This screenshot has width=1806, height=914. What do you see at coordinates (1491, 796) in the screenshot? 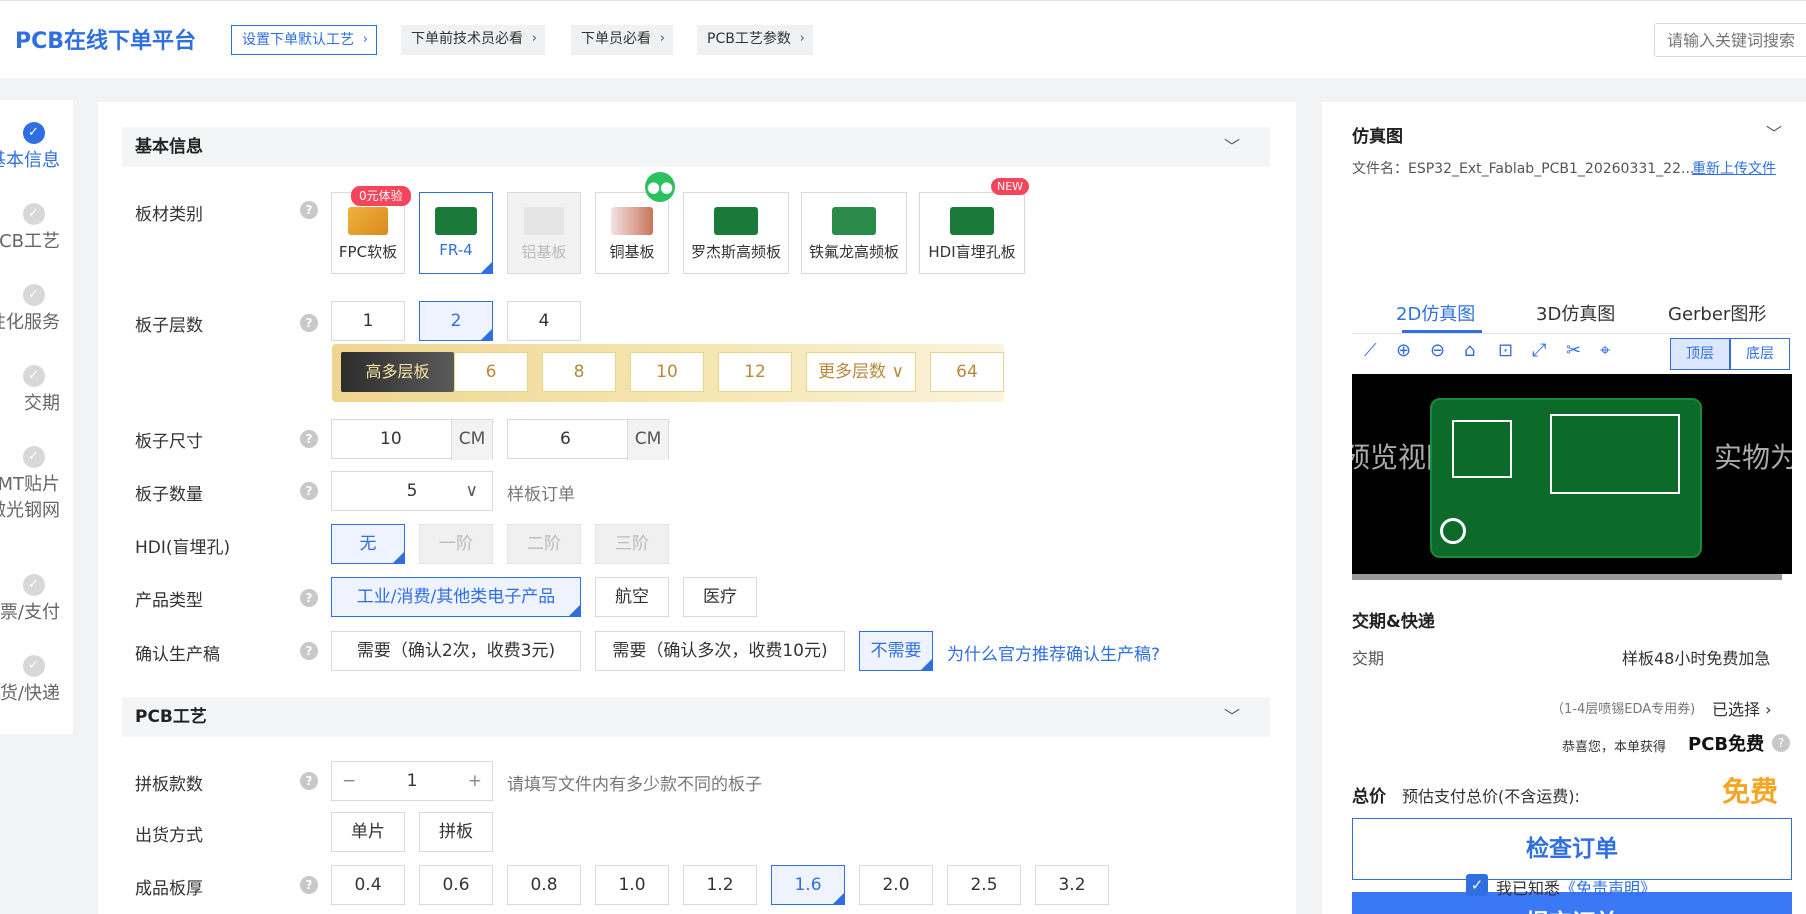
I see `total-sub: 预估支付总价(不含运费):` at bounding box center [1491, 796].